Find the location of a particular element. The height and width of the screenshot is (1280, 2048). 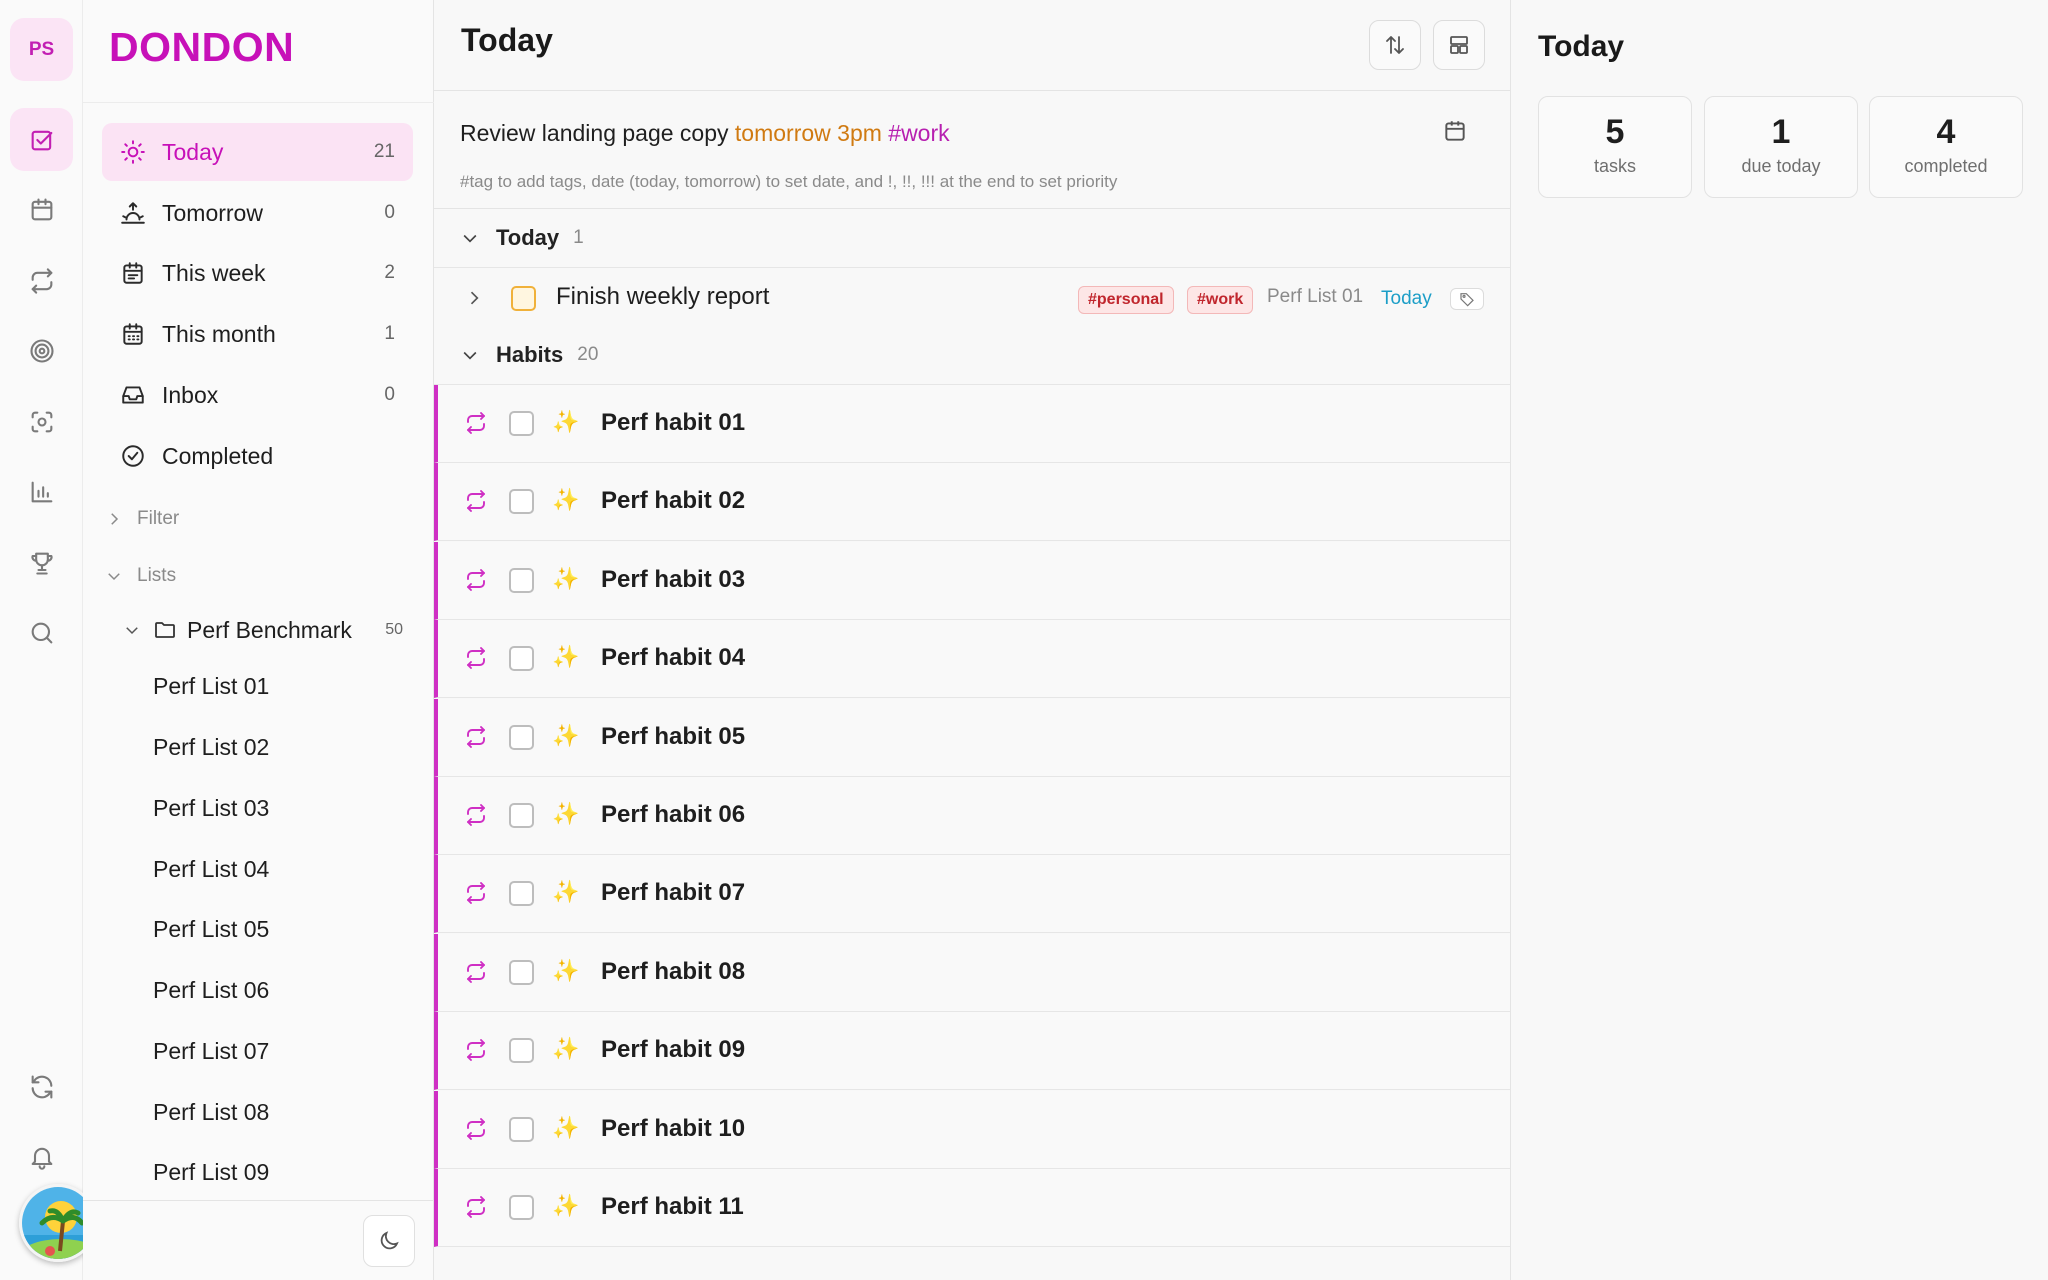

sidebar-list-item: Perf List 06 is located at coordinates (273, 990).